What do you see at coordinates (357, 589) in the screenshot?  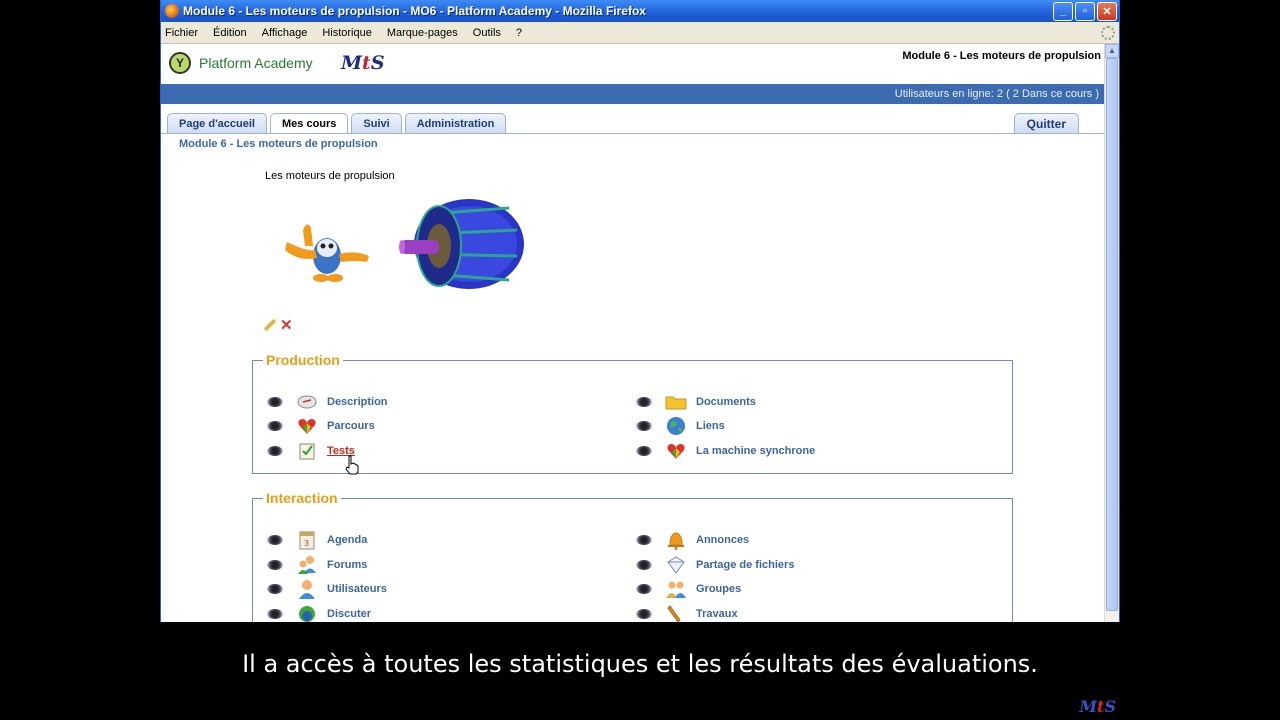 I see `tool-label: Utilisateurs` at bounding box center [357, 589].